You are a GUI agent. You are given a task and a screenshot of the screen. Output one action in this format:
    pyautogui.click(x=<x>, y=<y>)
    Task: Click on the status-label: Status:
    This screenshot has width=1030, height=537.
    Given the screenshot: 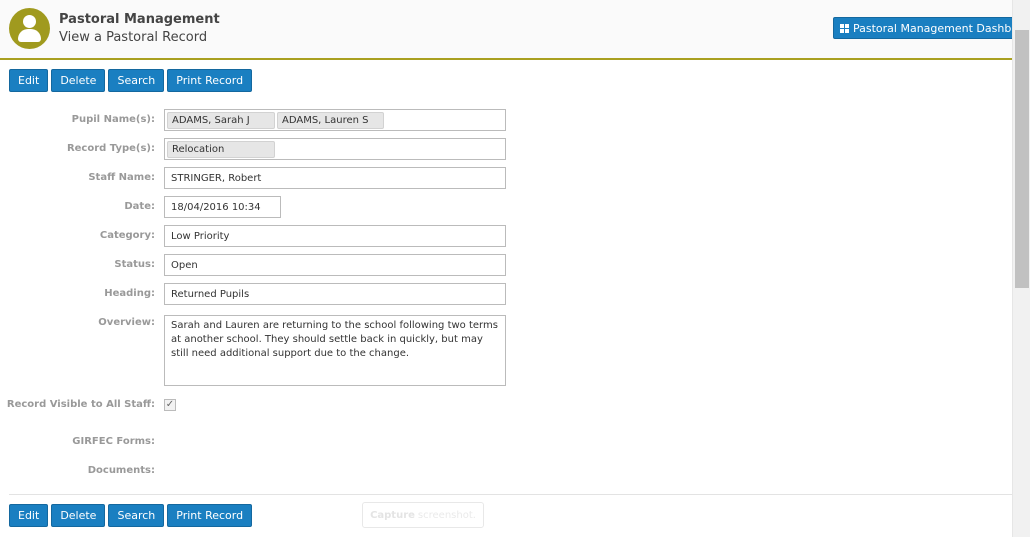 What is the action you would take?
    pyautogui.click(x=134, y=264)
    